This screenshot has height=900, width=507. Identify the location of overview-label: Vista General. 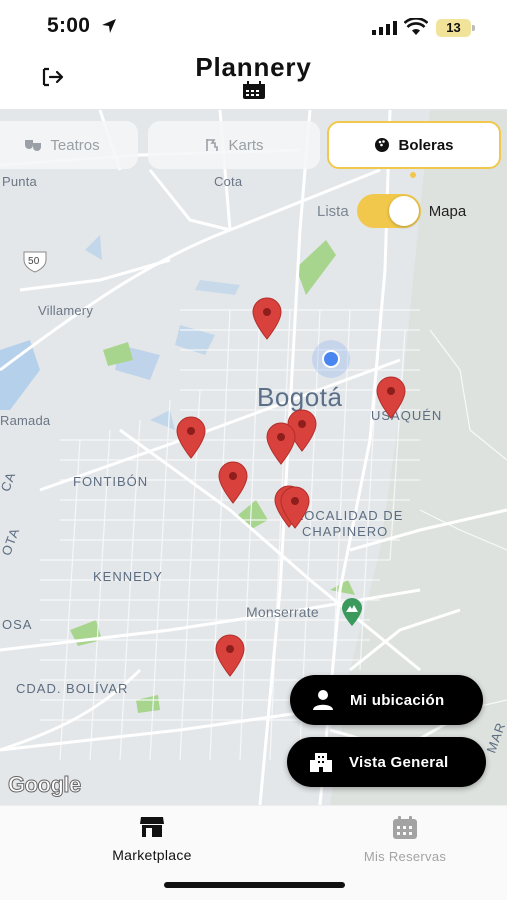
(399, 762).